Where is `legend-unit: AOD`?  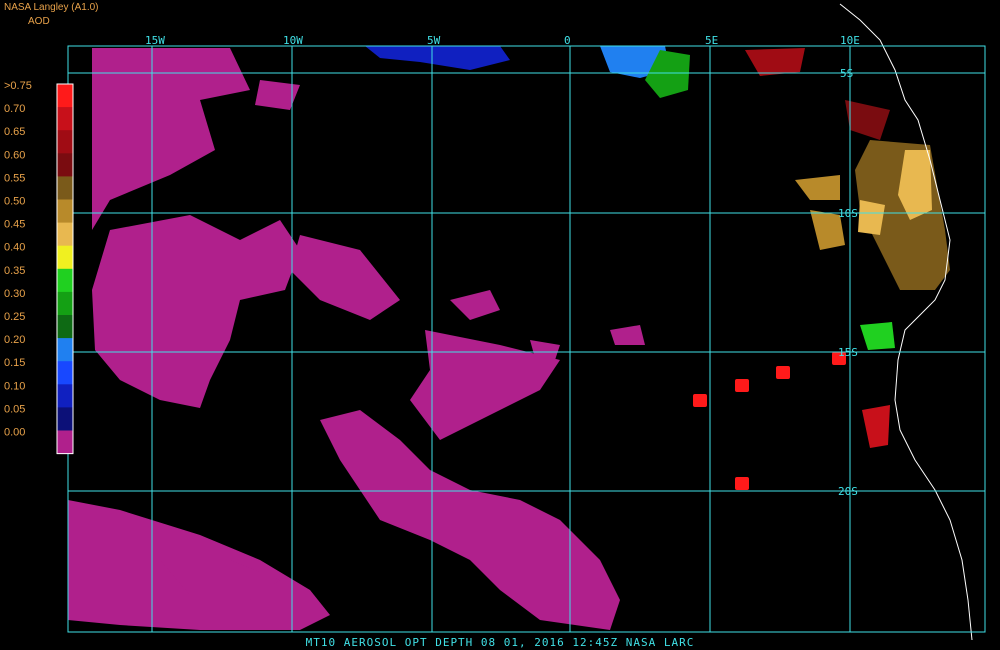 legend-unit: AOD is located at coordinates (39, 21).